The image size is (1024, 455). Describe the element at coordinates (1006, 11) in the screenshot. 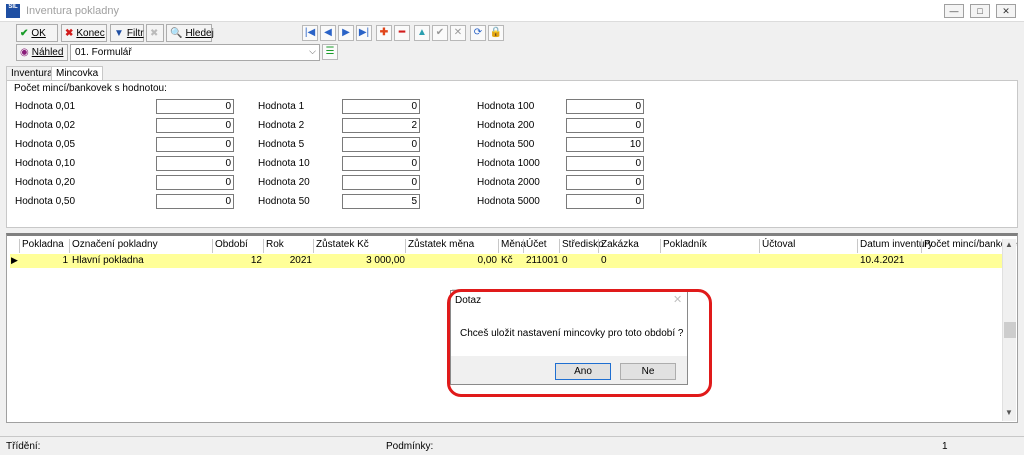

I see `close-button: ✕` at that location.